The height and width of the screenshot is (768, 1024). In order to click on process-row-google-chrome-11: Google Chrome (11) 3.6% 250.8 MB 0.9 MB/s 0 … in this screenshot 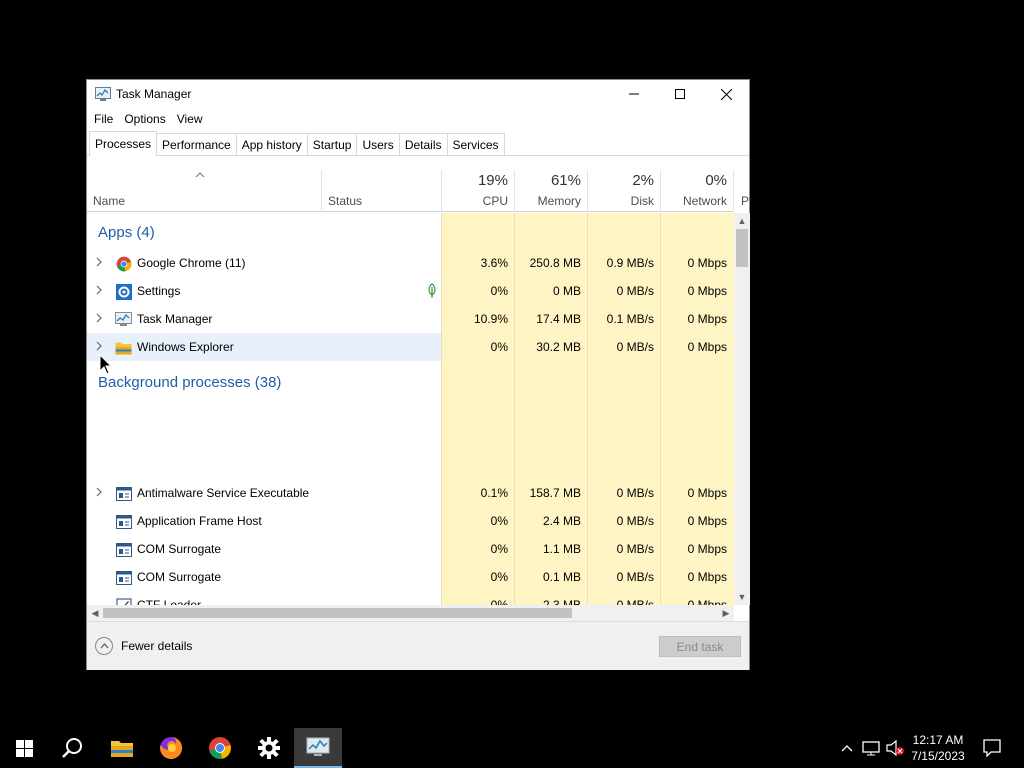, I will do `click(410, 263)`.